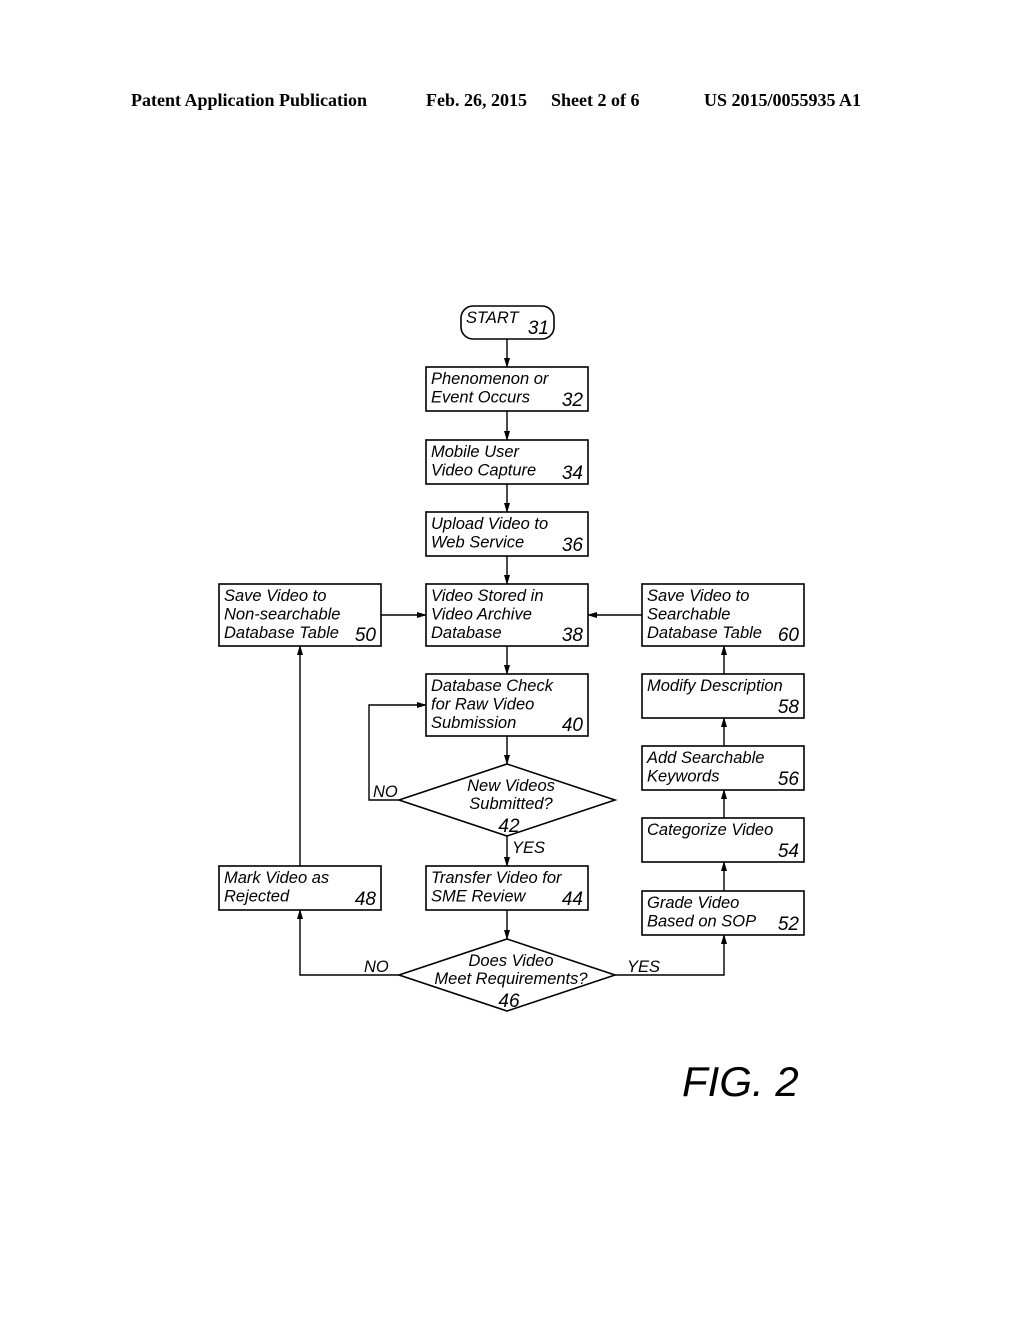  What do you see at coordinates (701, 922) in the screenshot?
I see `node-label: Based on SOP` at bounding box center [701, 922].